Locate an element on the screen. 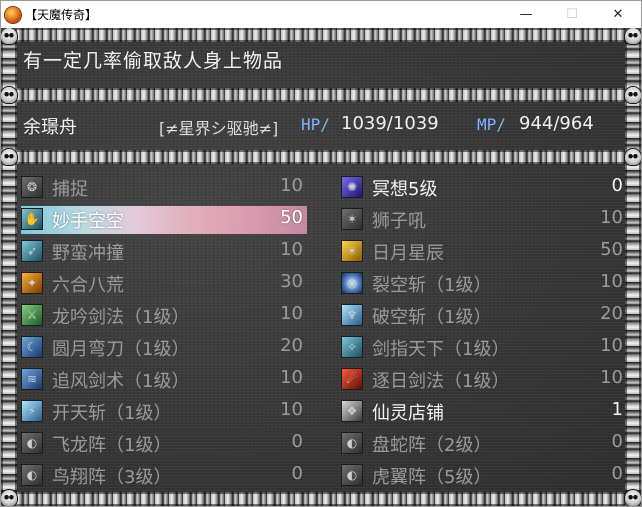 The width and height of the screenshot is (642, 507). skill-name: 捕捉 is located at coordinates (70, 189).